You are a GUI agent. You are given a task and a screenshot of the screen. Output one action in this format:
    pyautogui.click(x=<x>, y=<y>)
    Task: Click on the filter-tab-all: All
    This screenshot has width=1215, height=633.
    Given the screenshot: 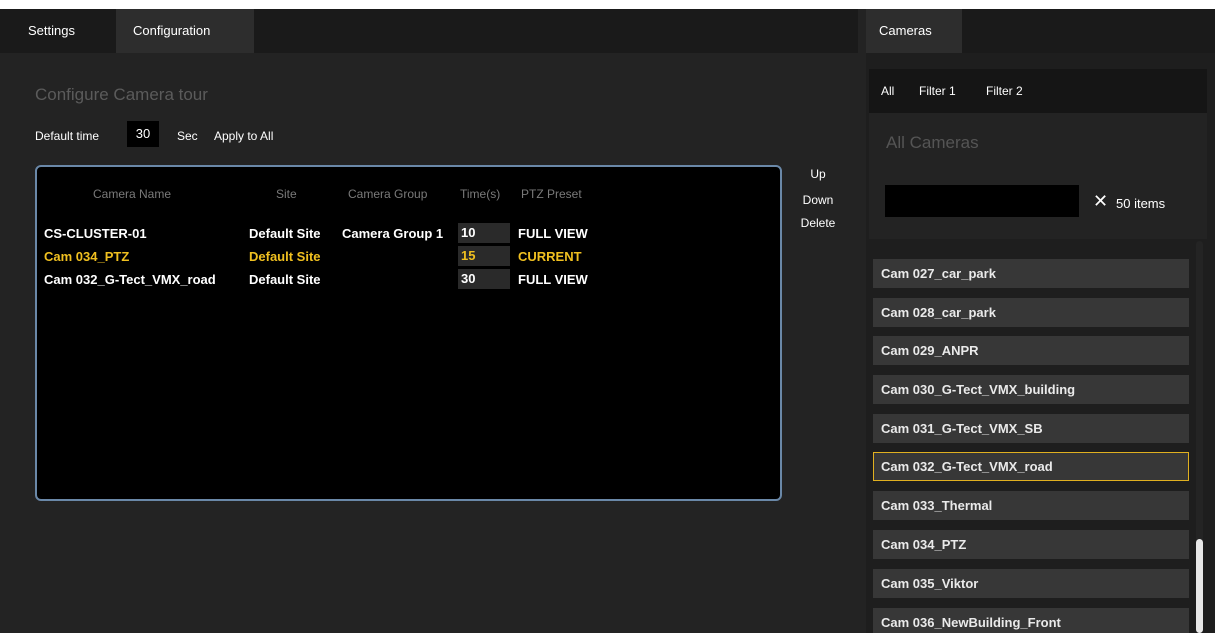 What is the action you would take?
    pyautogui.click(x=887, y=91)
    